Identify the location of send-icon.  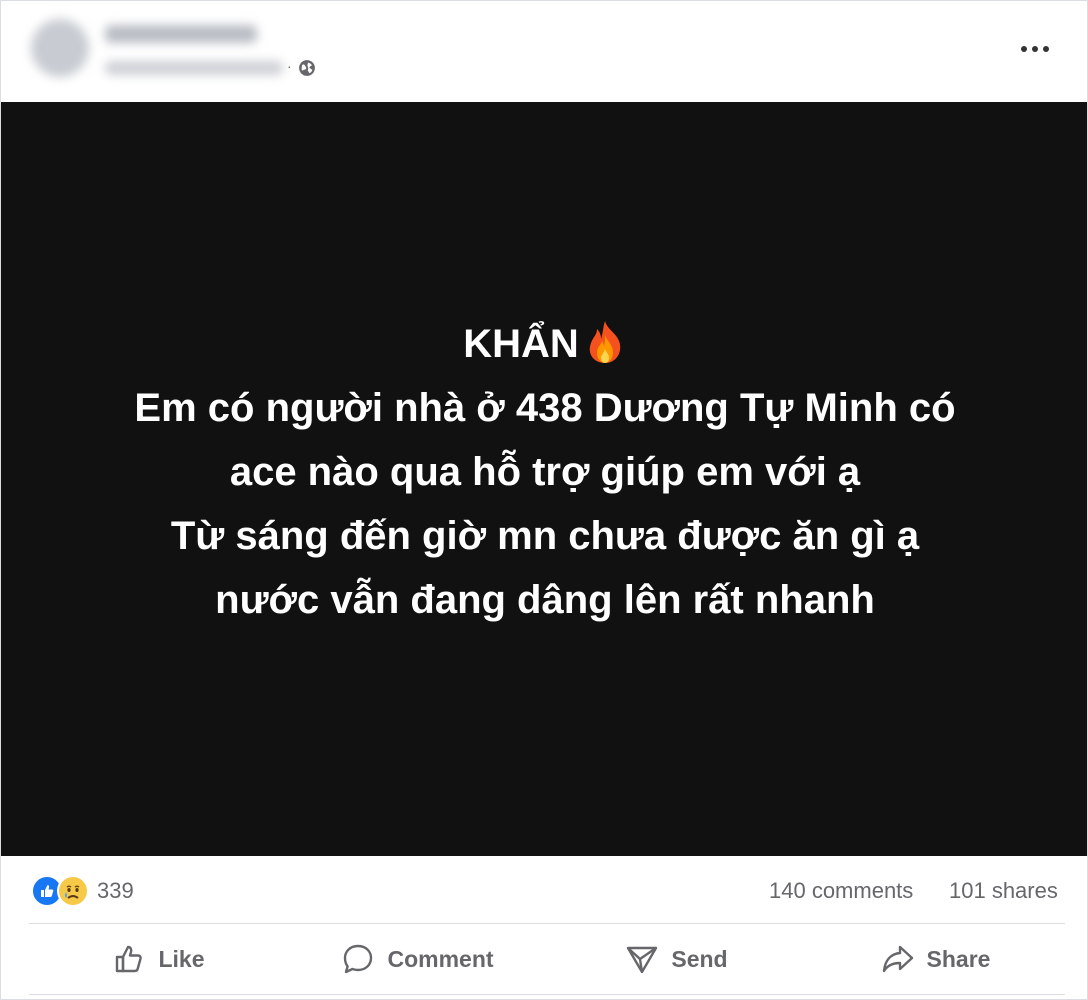
(642, 960).